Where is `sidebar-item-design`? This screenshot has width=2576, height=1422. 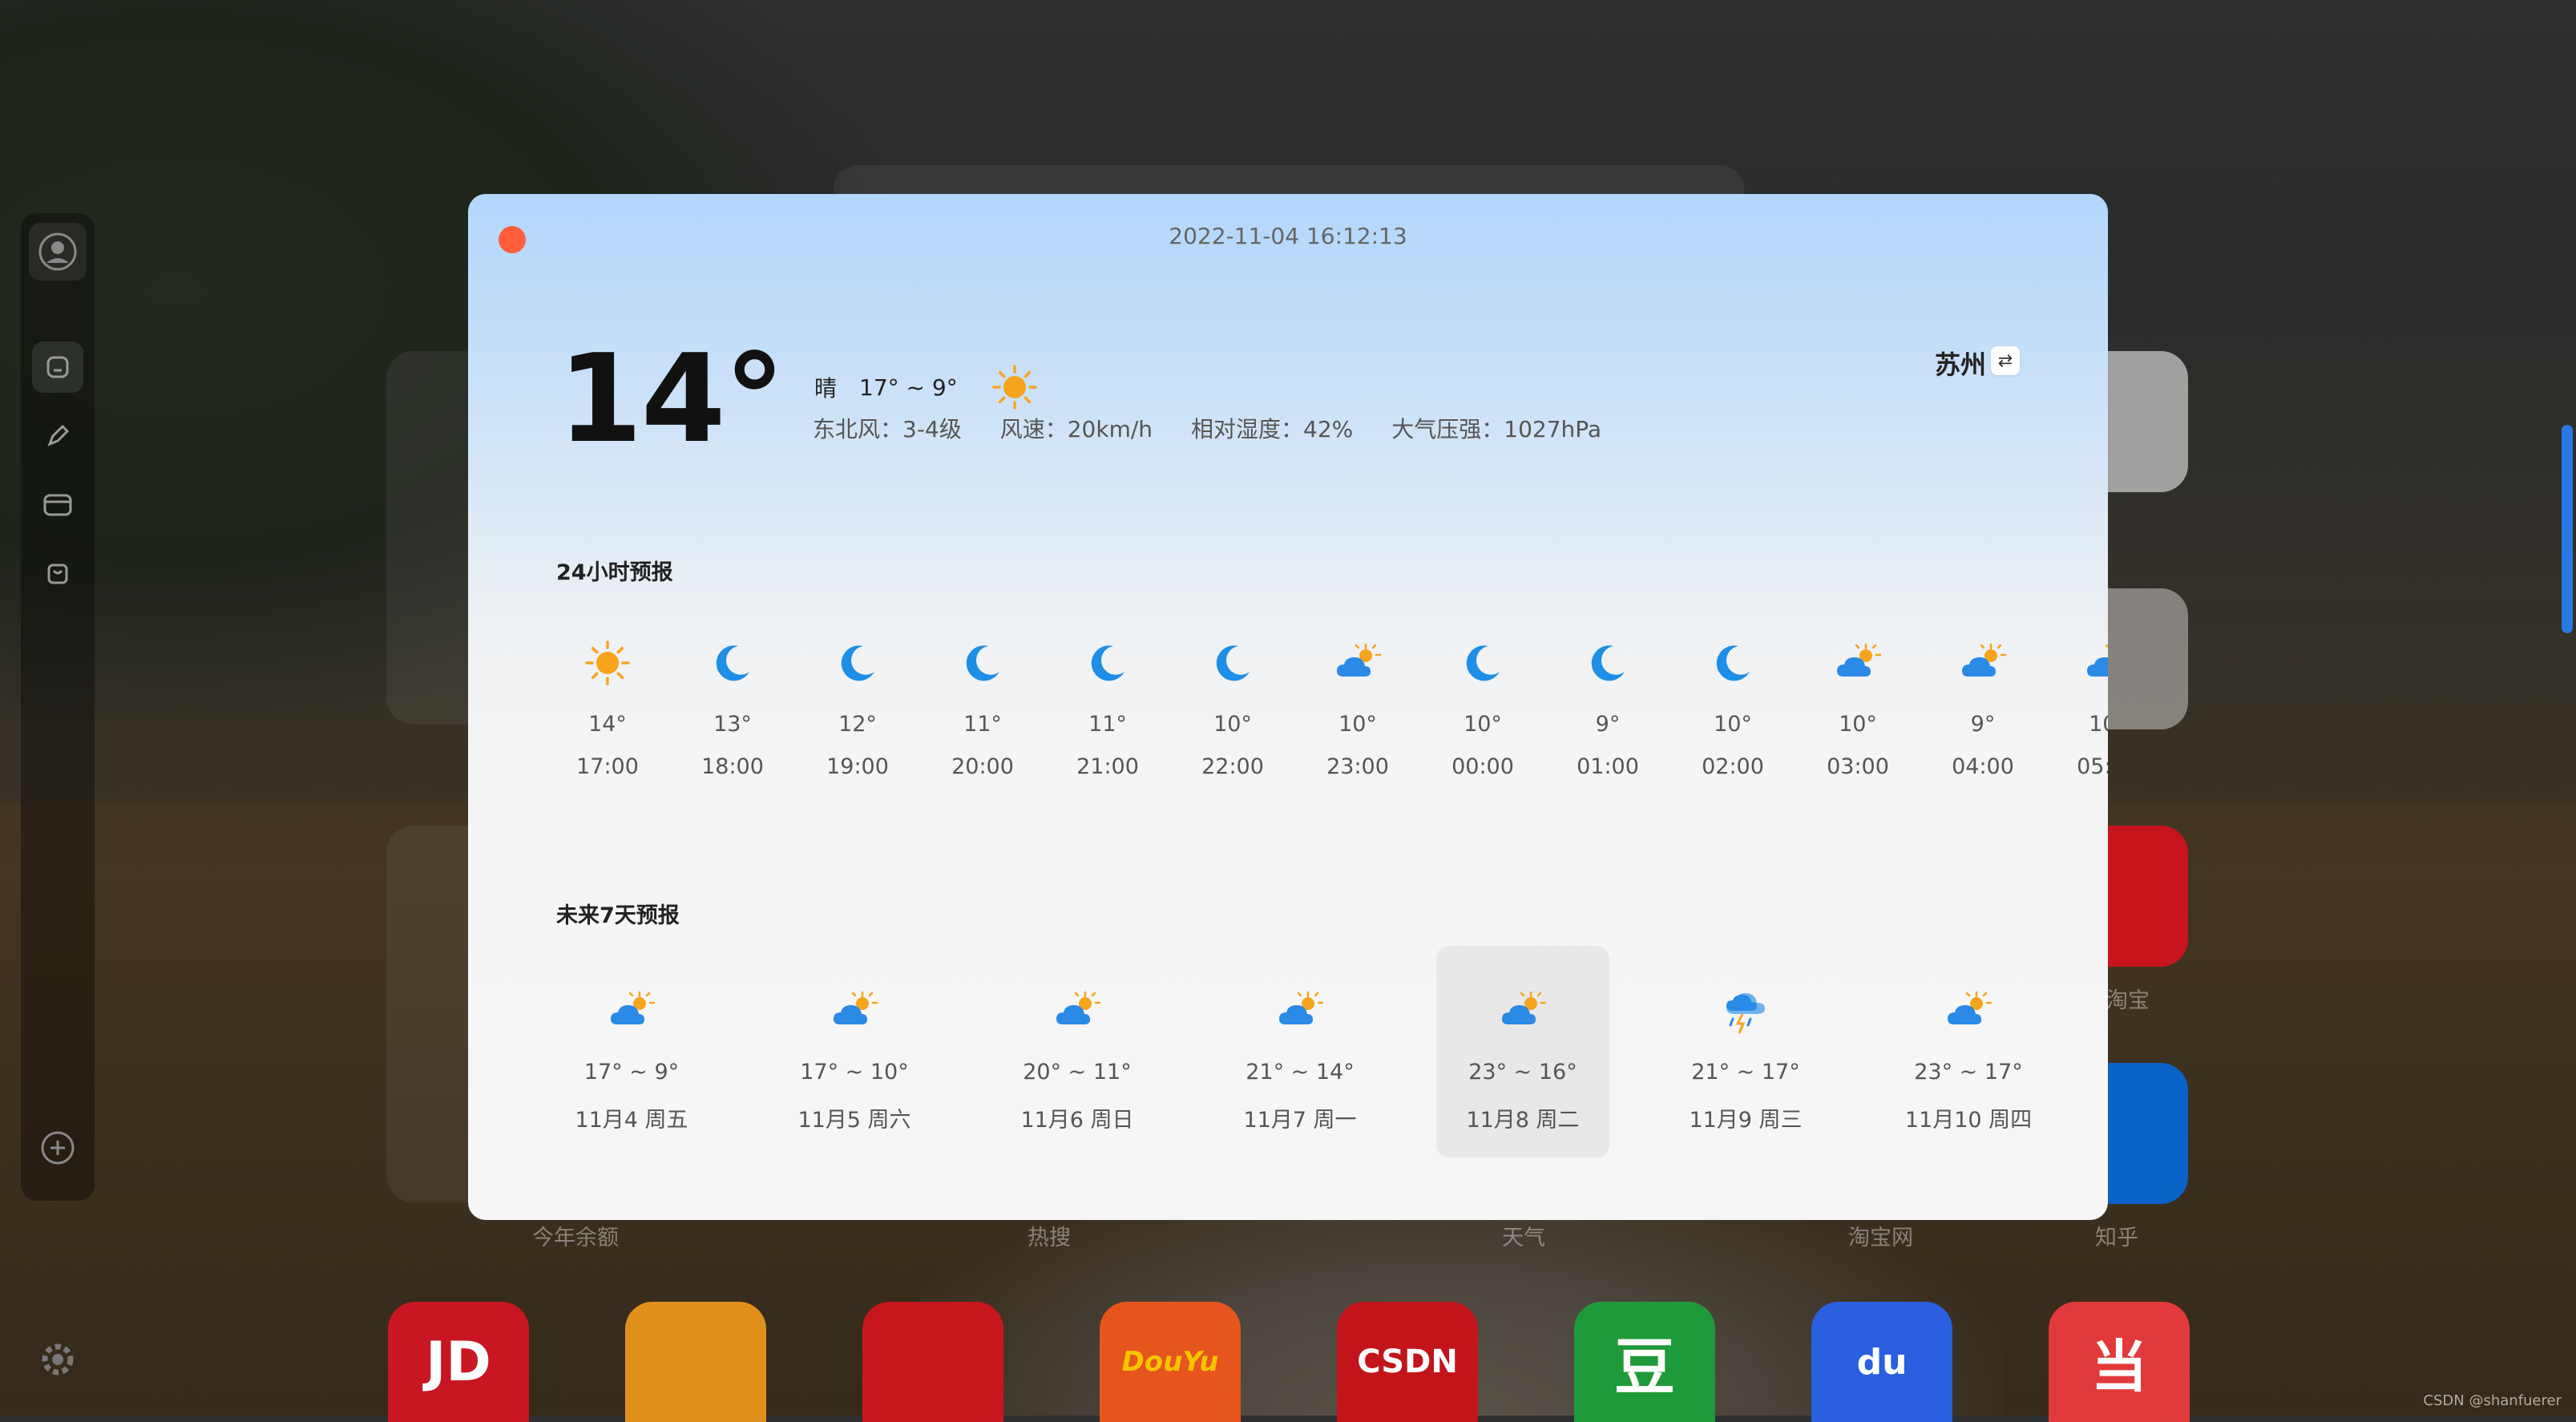 sidebar-item-design is located at coordinates (58, 436).